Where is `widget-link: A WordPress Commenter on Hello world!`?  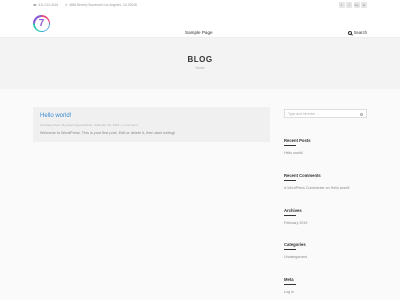 widget-link: A WordPress Commenter on Hello world! is located at coordinates (316, 188).